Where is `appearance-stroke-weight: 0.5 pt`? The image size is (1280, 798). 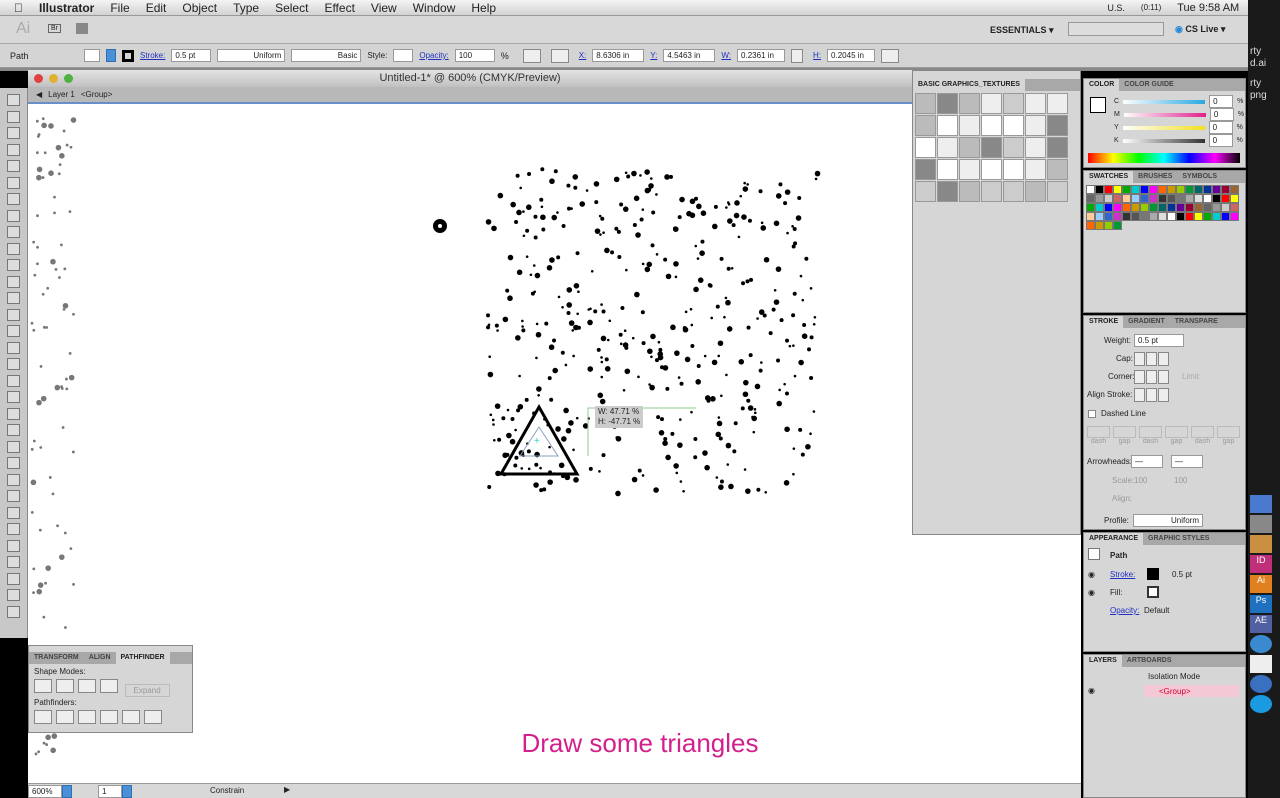 appearance-stroke-weight: 0.5 pt is located at coordinates (1182, 574).